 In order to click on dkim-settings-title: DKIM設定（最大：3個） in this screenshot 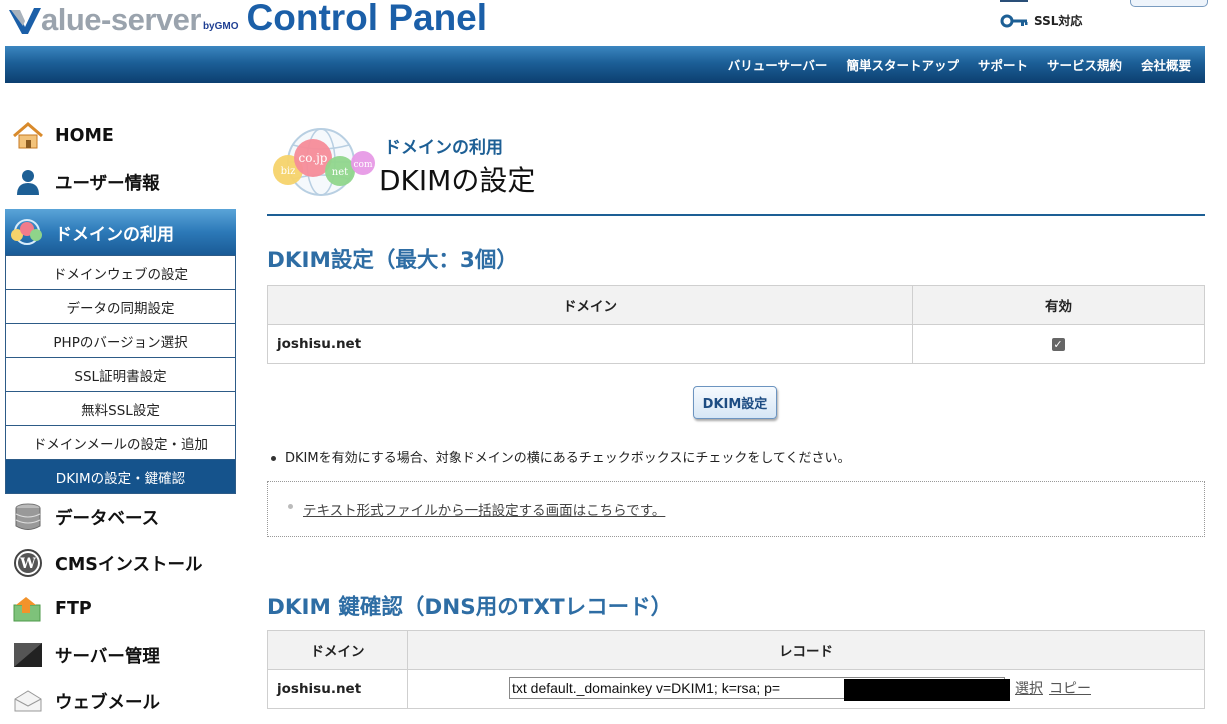, I will do `click(392, 260)`.